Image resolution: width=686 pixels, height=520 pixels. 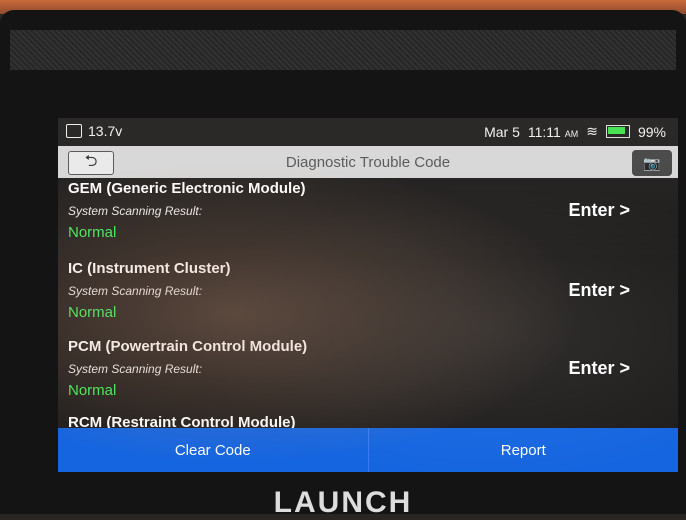 What do you see at coordinates (343, 502) in the screenshot?
I see `device-brand-logo: LAUNCH` at bounding box center [343, 502].